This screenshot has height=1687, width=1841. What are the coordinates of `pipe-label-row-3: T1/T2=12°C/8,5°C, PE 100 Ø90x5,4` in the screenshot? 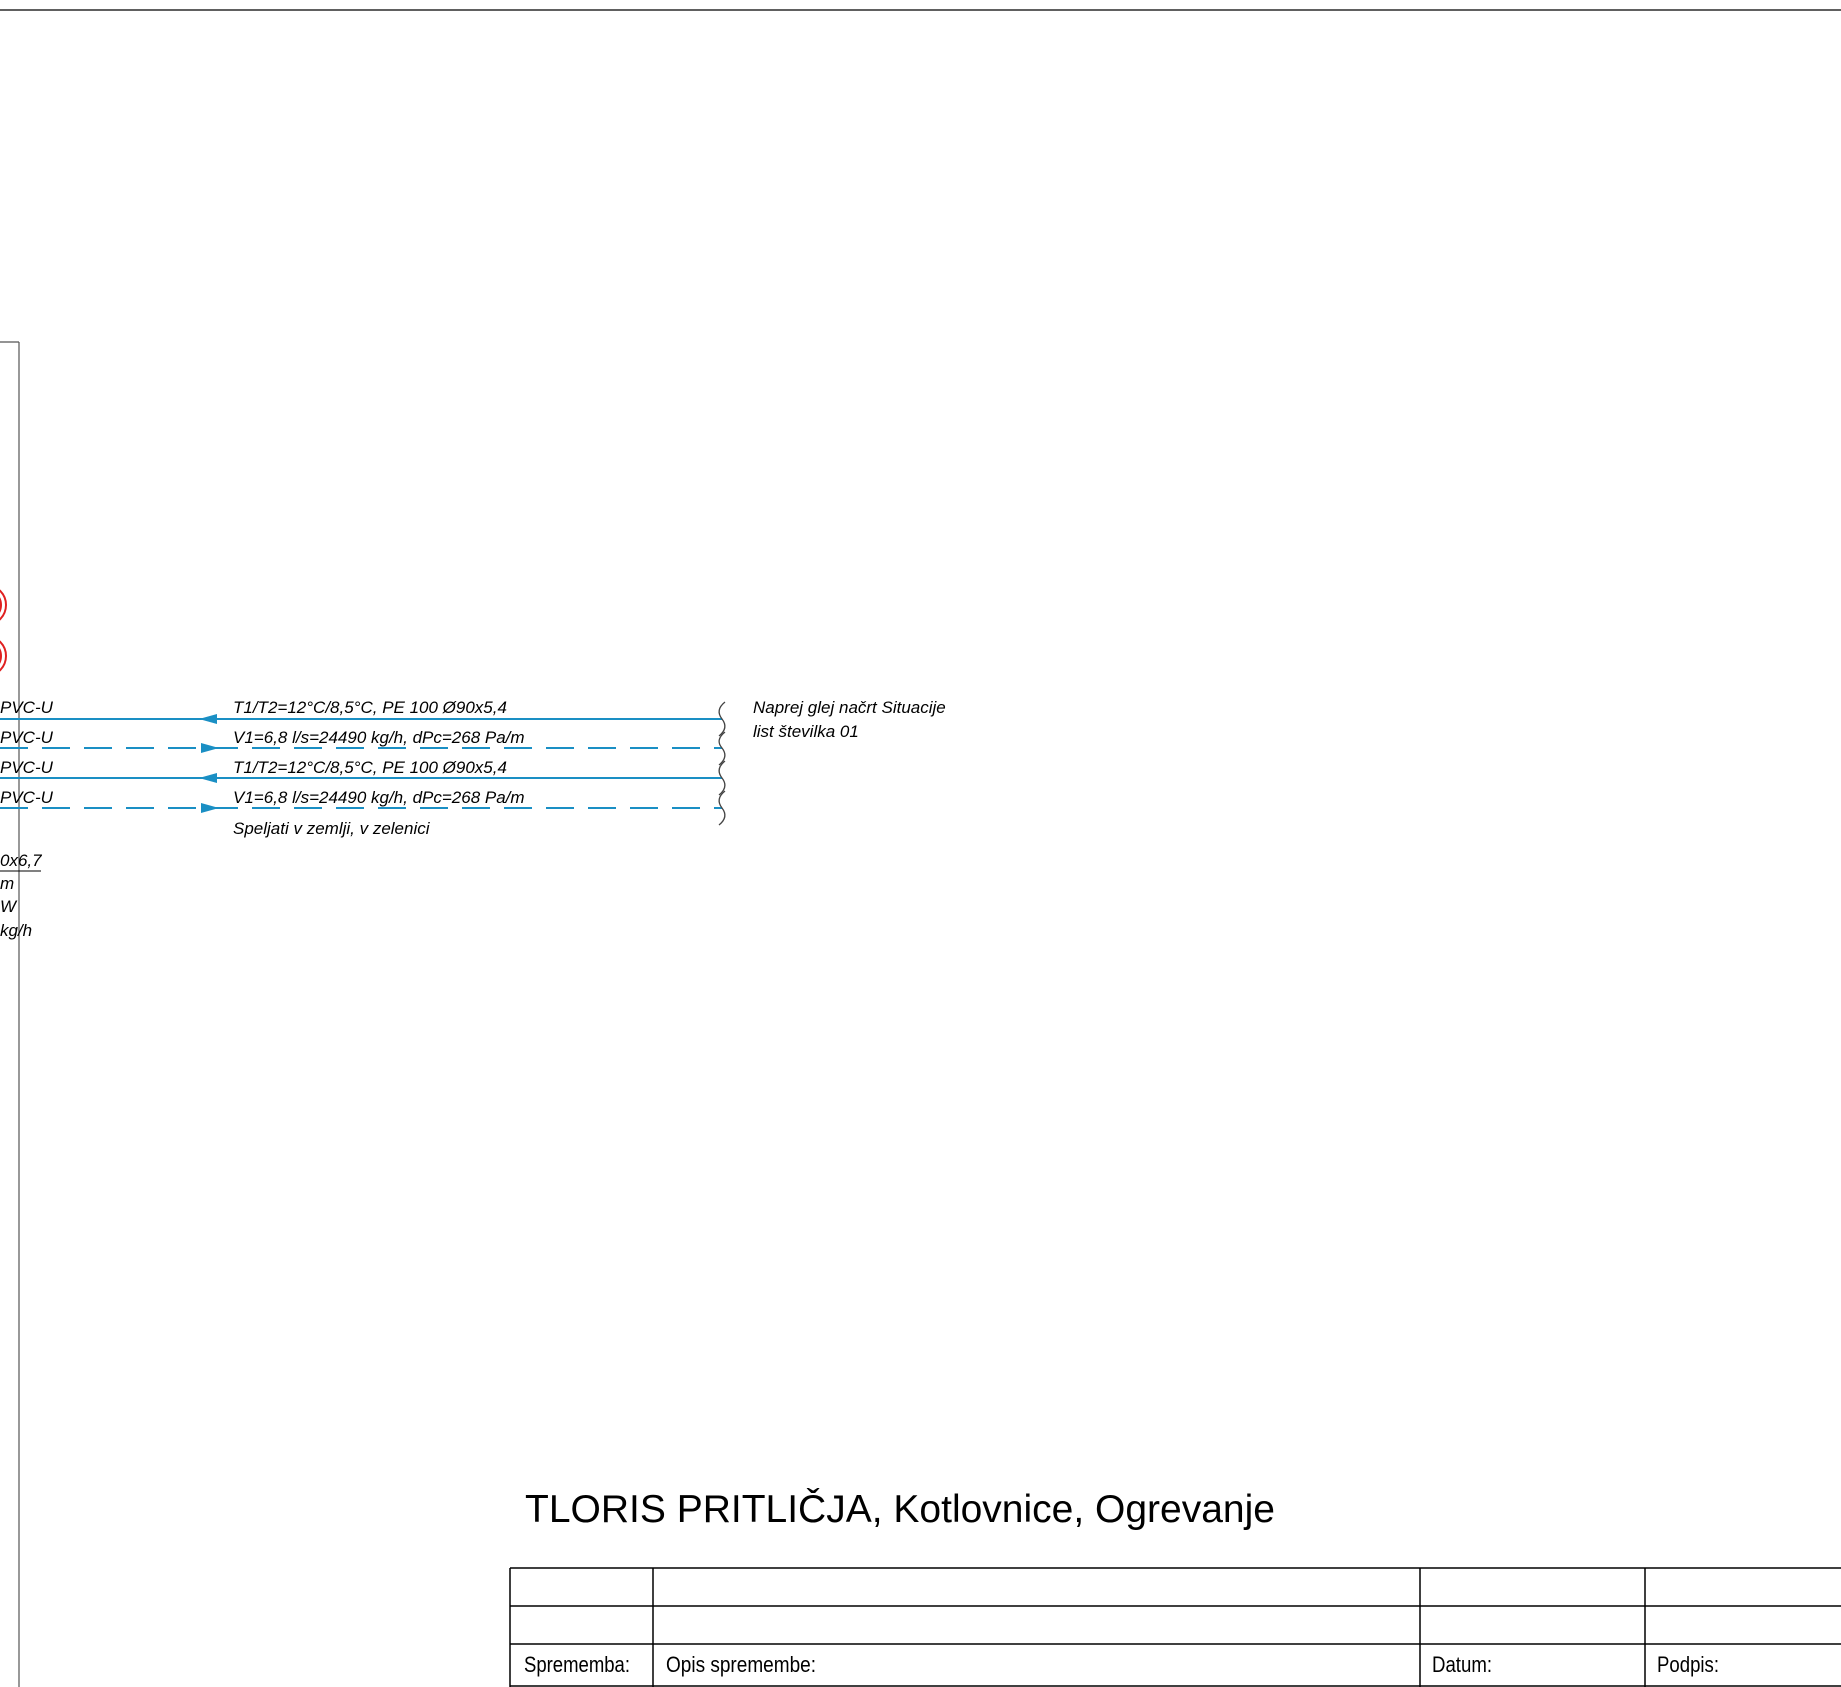 It's located at (370, 767).